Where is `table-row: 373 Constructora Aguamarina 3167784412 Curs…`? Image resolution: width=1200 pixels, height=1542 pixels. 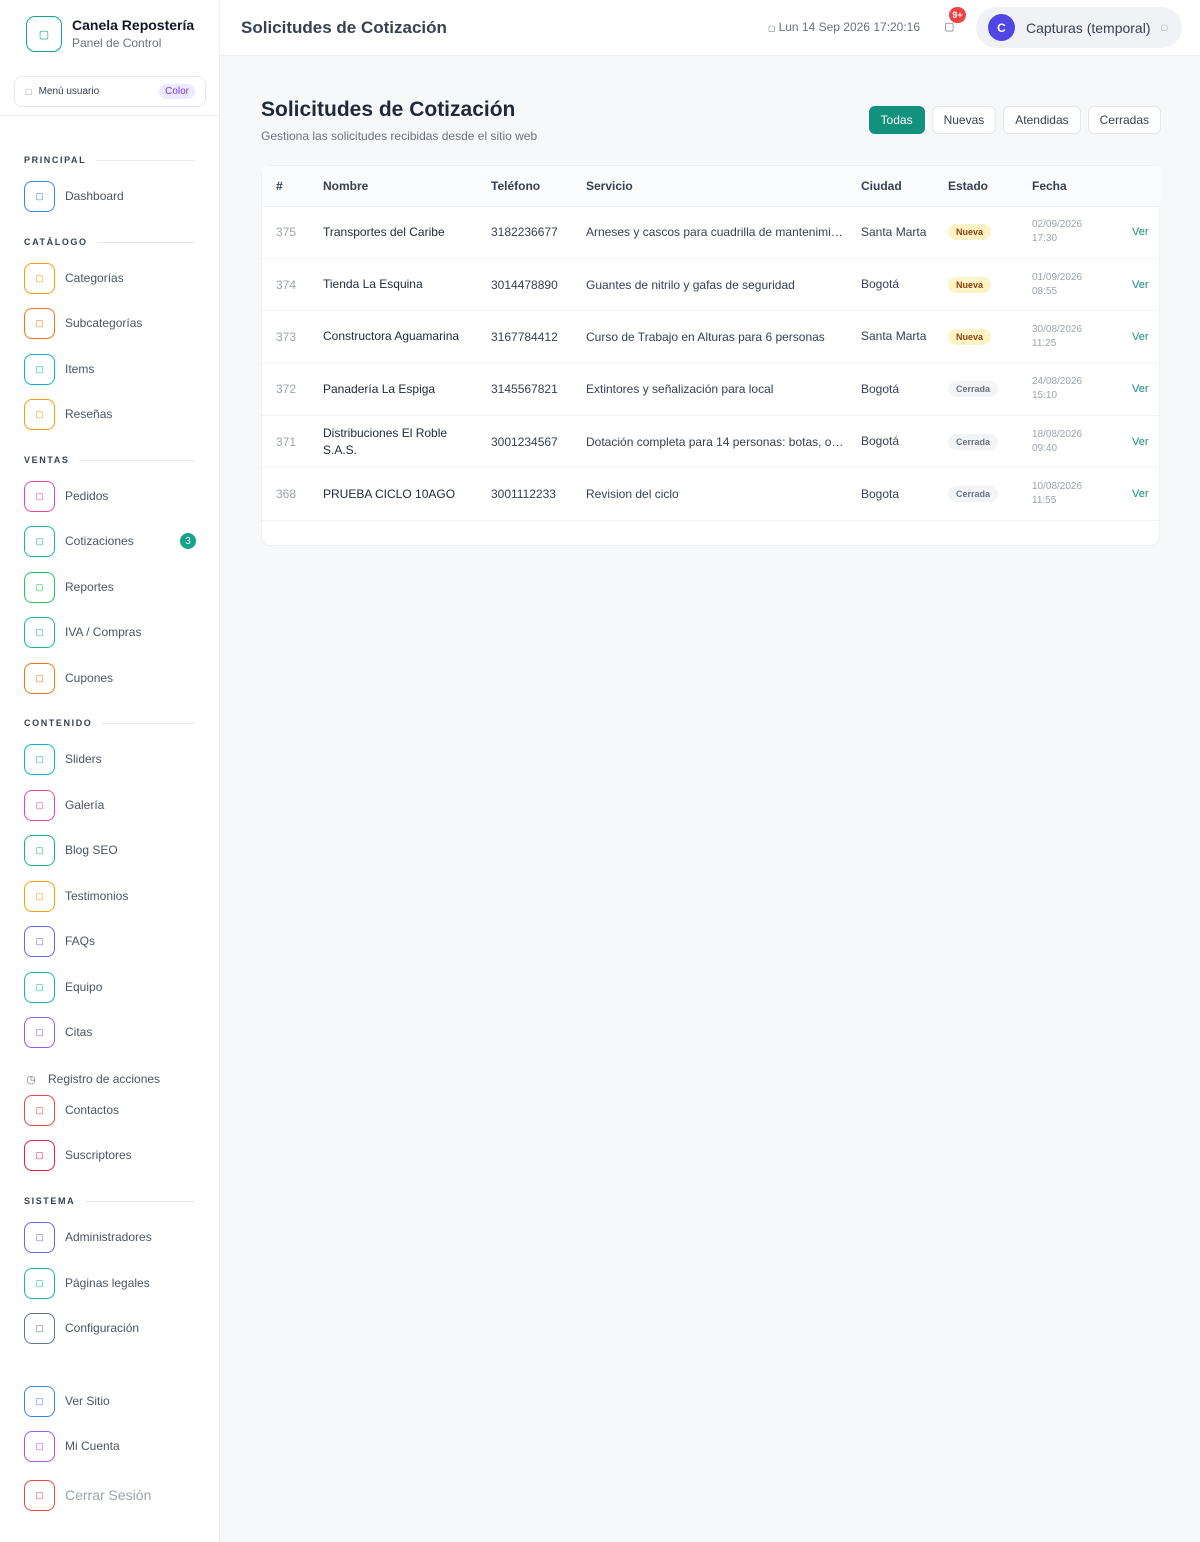
table-row: 373 Constructora Aguamarina 3167784412 Curs… is located at coordinates (711, 337).